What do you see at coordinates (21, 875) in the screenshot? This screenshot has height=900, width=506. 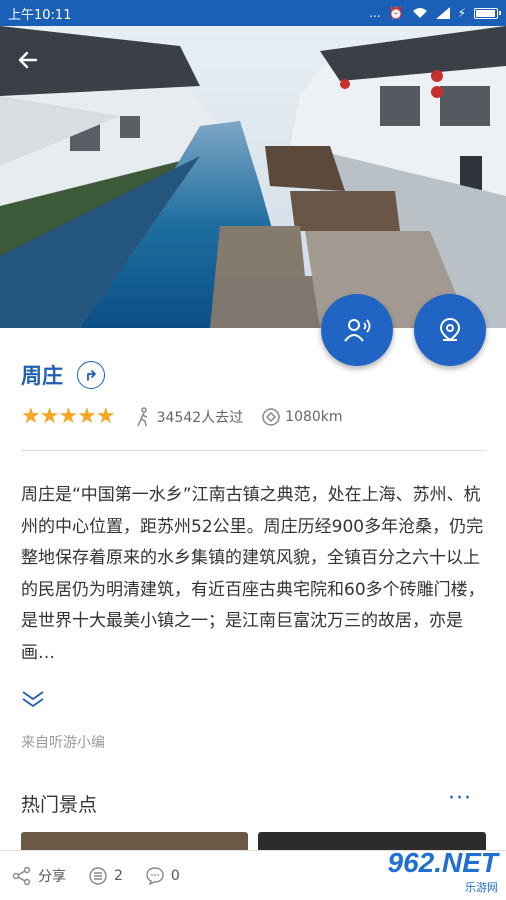 I see `share-icon` at bounding box center [21, 875].